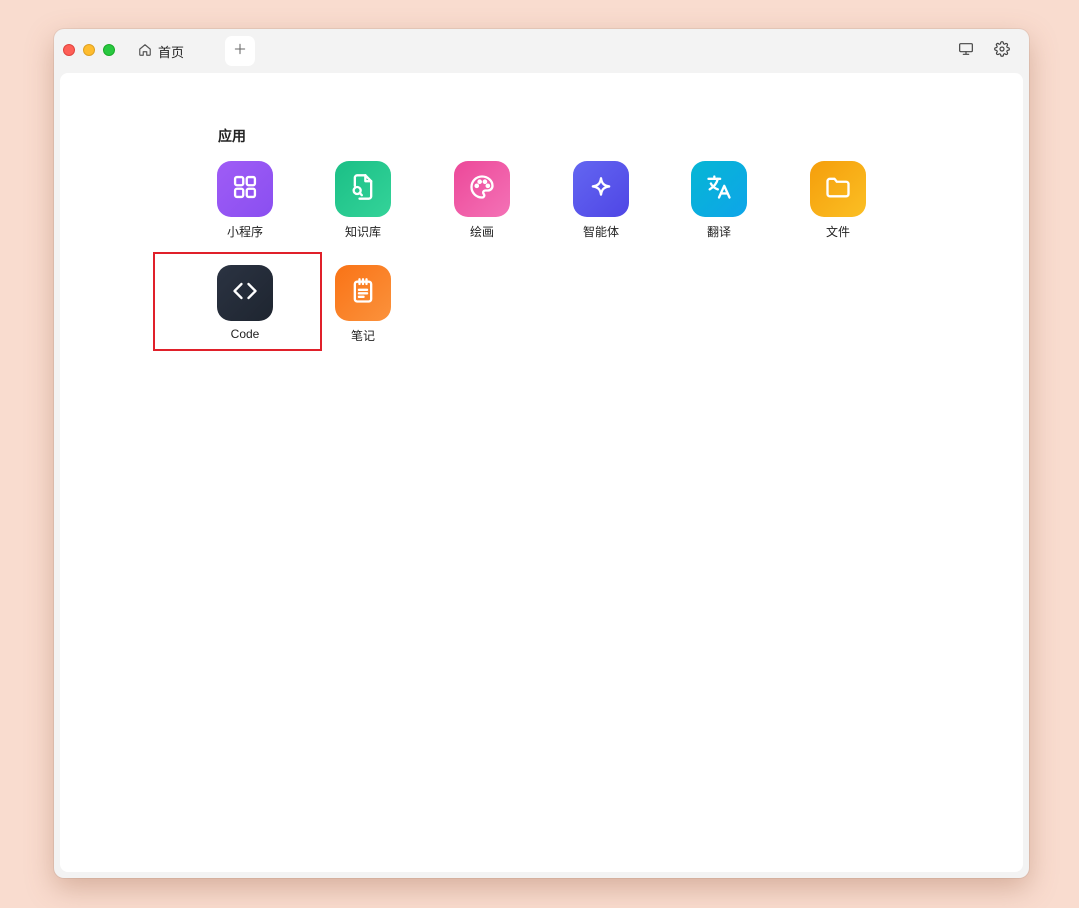  I want to click on app-translate: 翻译, so click(719, 204).